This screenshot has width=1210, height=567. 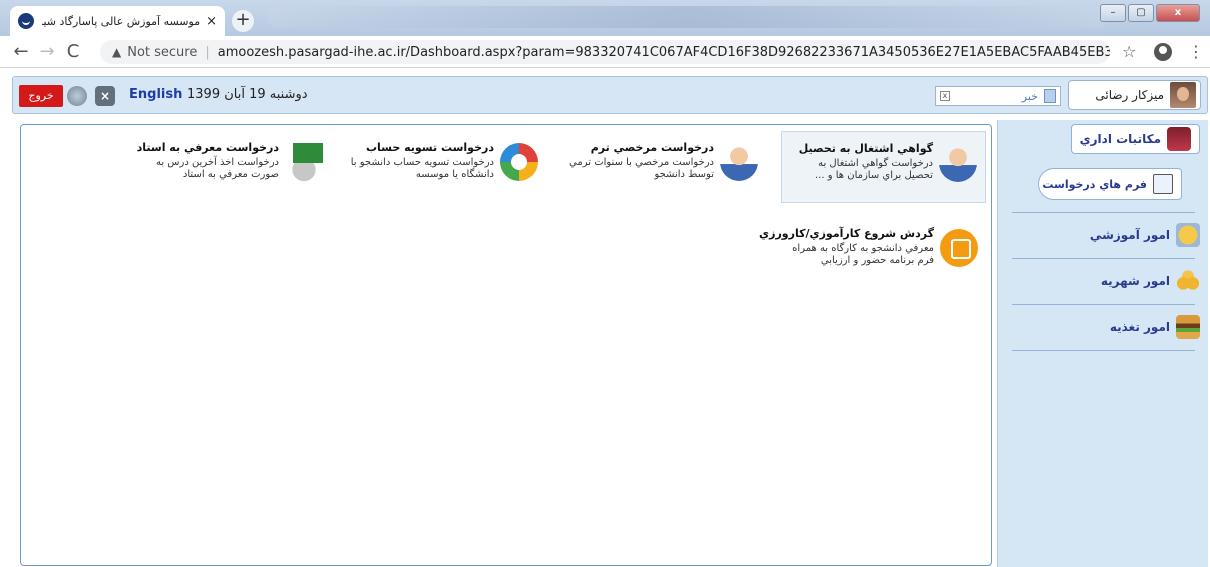 I want to click on sidebar-item-request-forms: فرم هاي درخواست, so click(x=1110, y=184).